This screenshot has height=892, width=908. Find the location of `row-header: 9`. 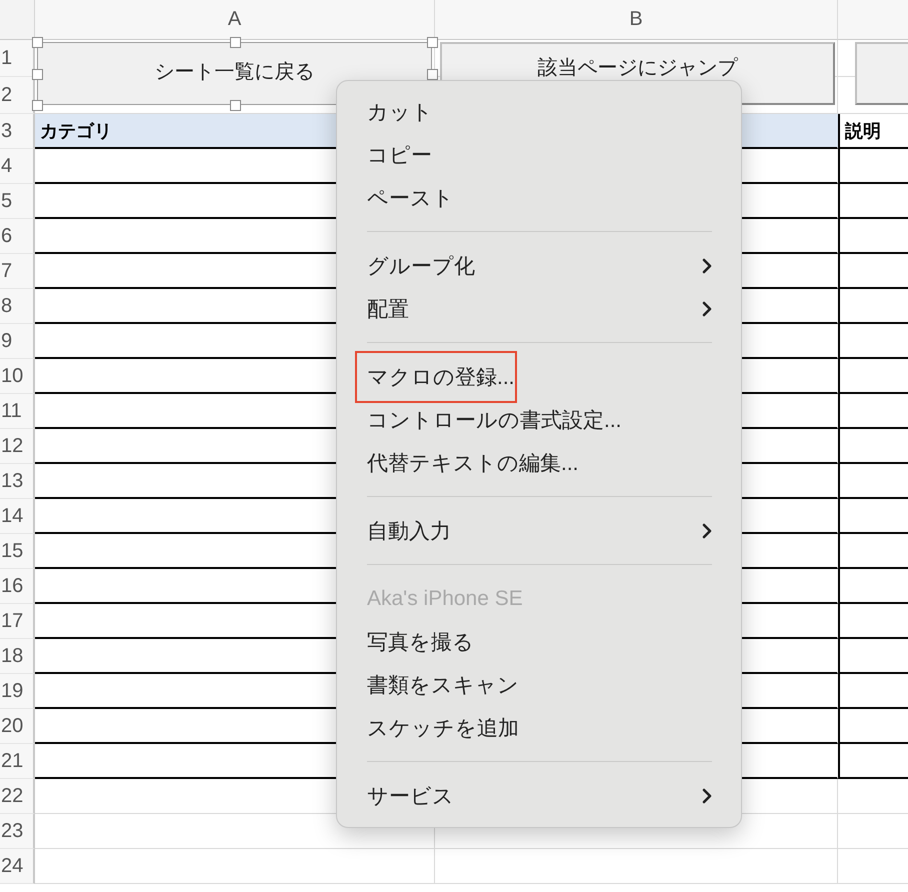

row-header: 9 is located at coordinates (17, 341).